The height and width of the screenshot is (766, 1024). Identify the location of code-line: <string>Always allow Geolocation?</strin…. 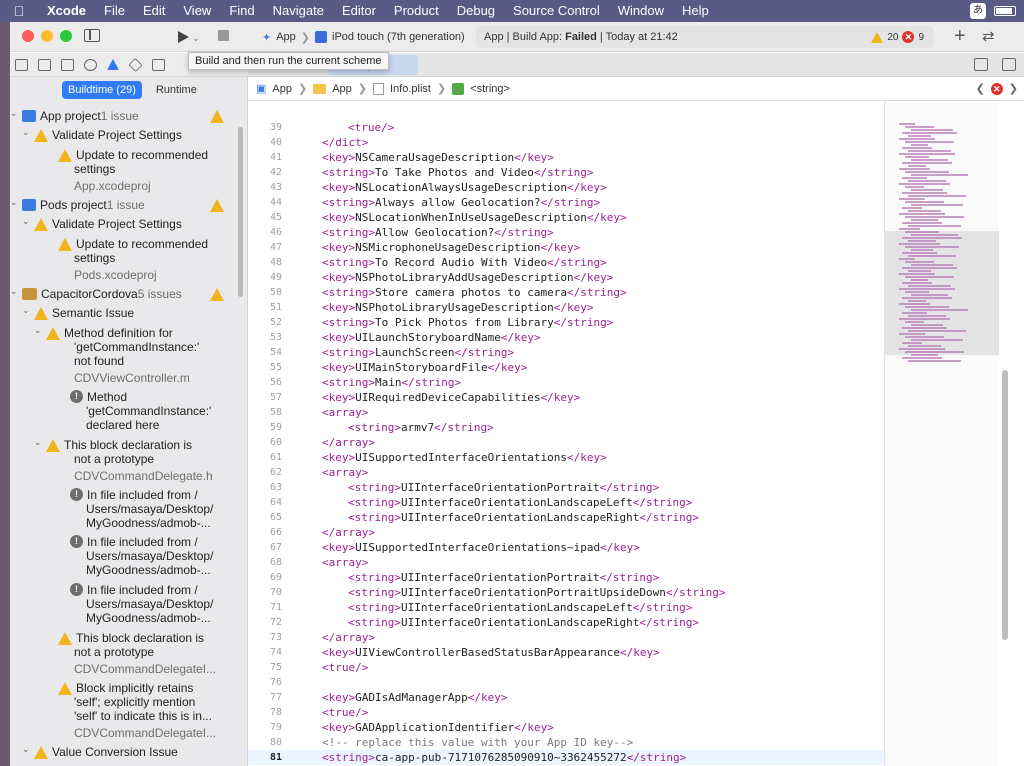
(461, 202).